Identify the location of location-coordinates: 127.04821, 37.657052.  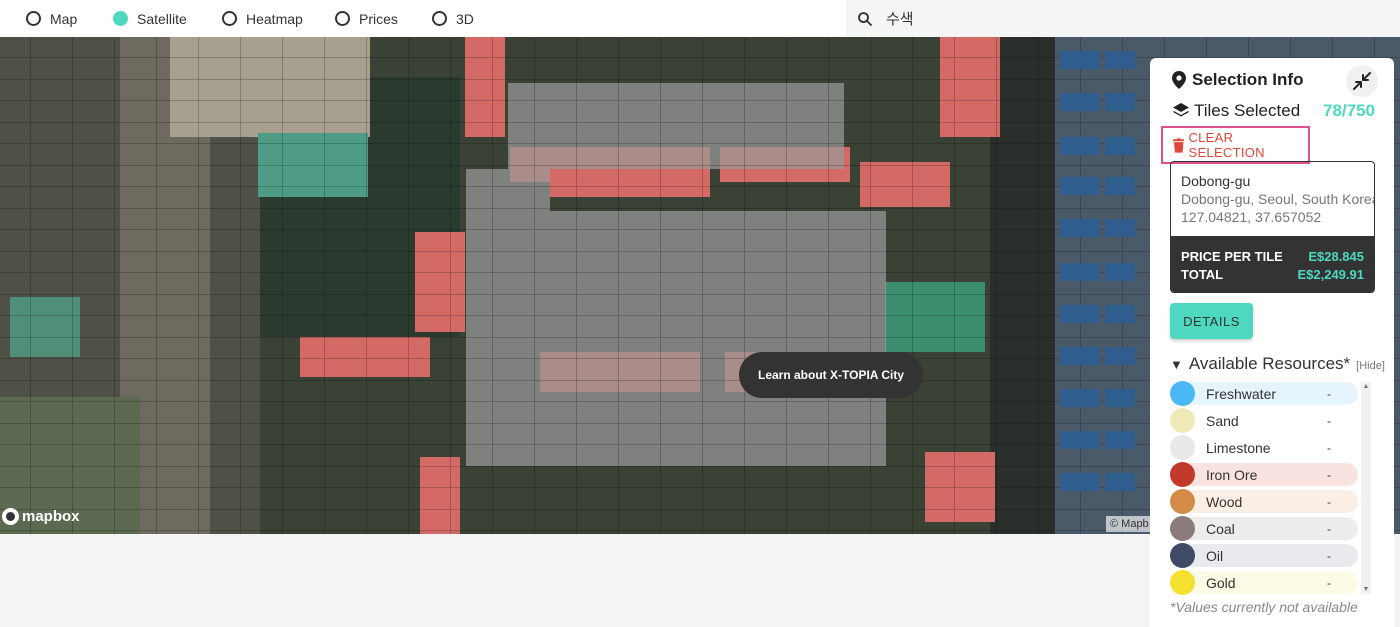
(1251, 217).